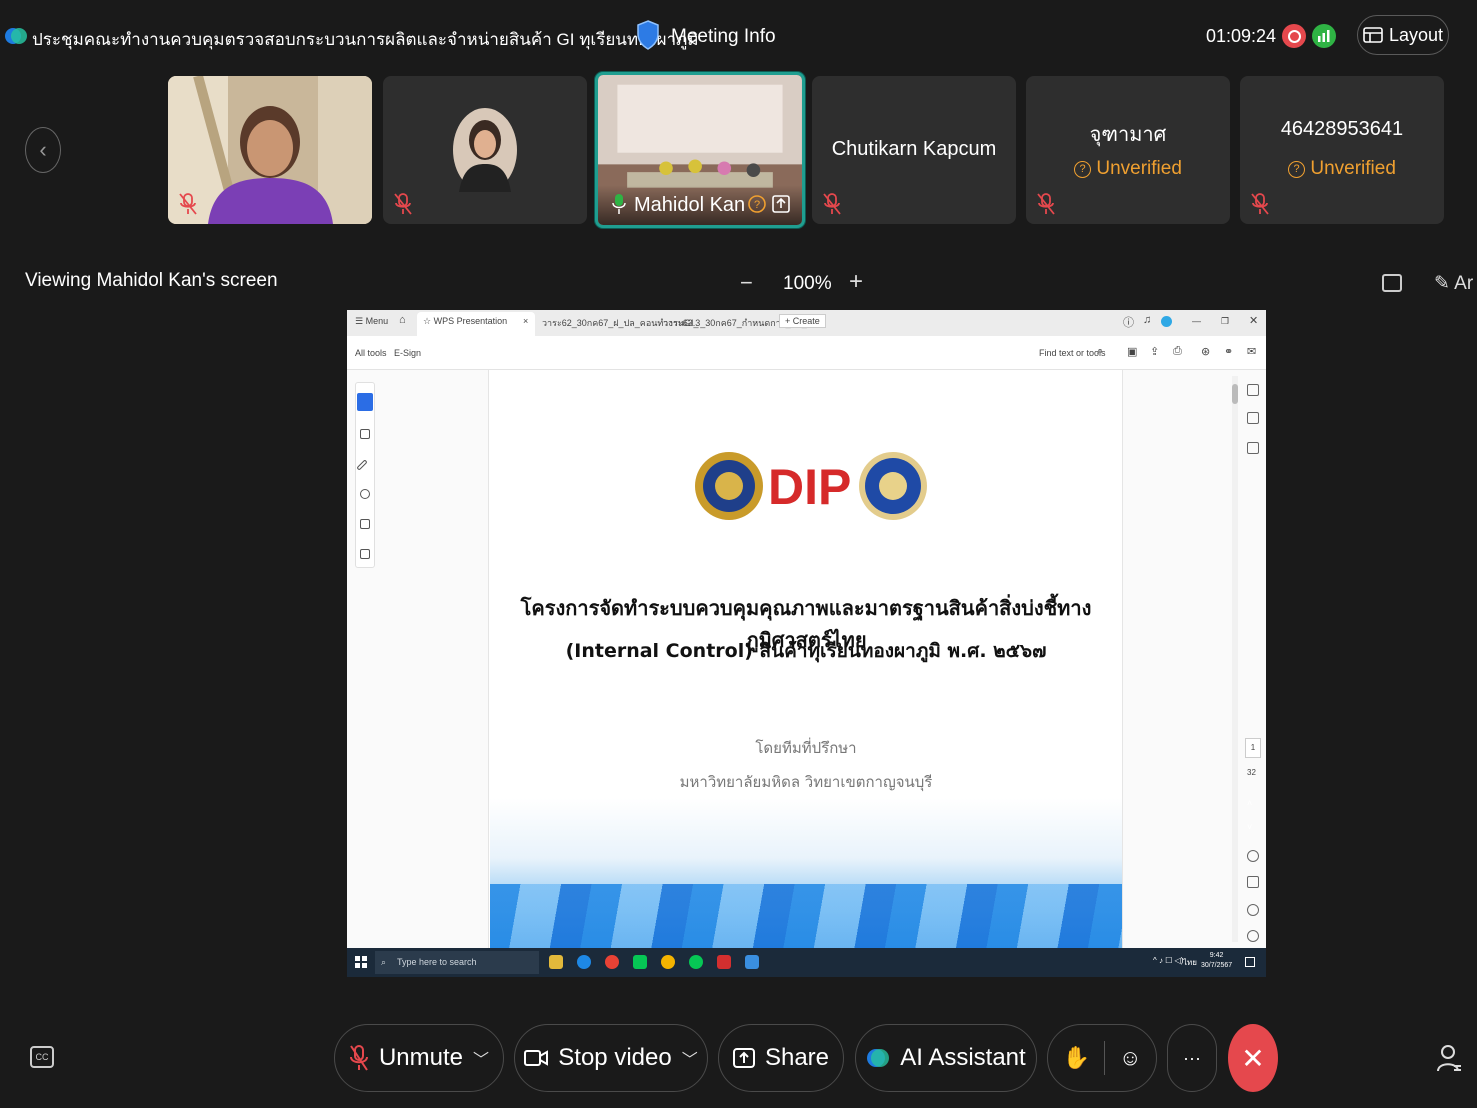 The image size is (1477, 1108). I want to click on screen-options-icon, so click(1392, 283).